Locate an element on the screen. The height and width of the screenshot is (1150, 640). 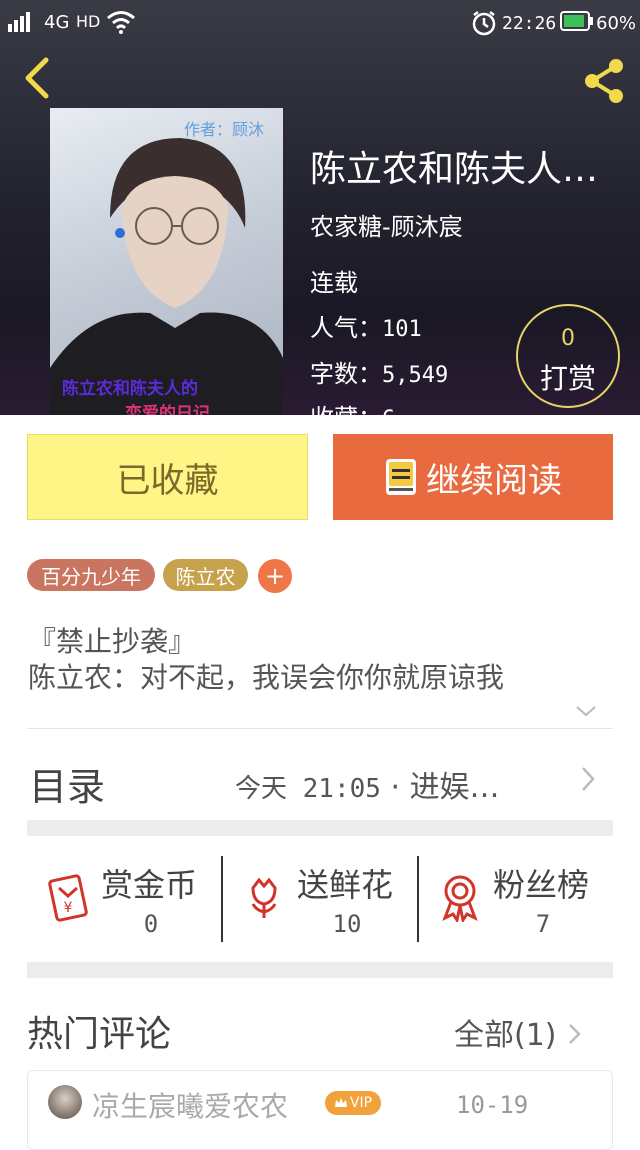
chevron-left-icon is located at coordinates (37, 78).